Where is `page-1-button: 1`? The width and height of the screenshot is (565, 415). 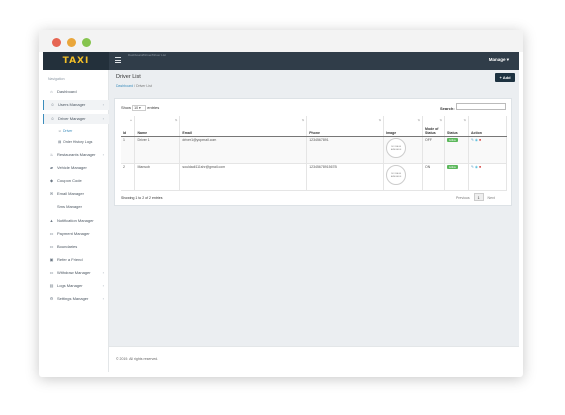 page-1-button: 1 is located at coordinates (478, 197).